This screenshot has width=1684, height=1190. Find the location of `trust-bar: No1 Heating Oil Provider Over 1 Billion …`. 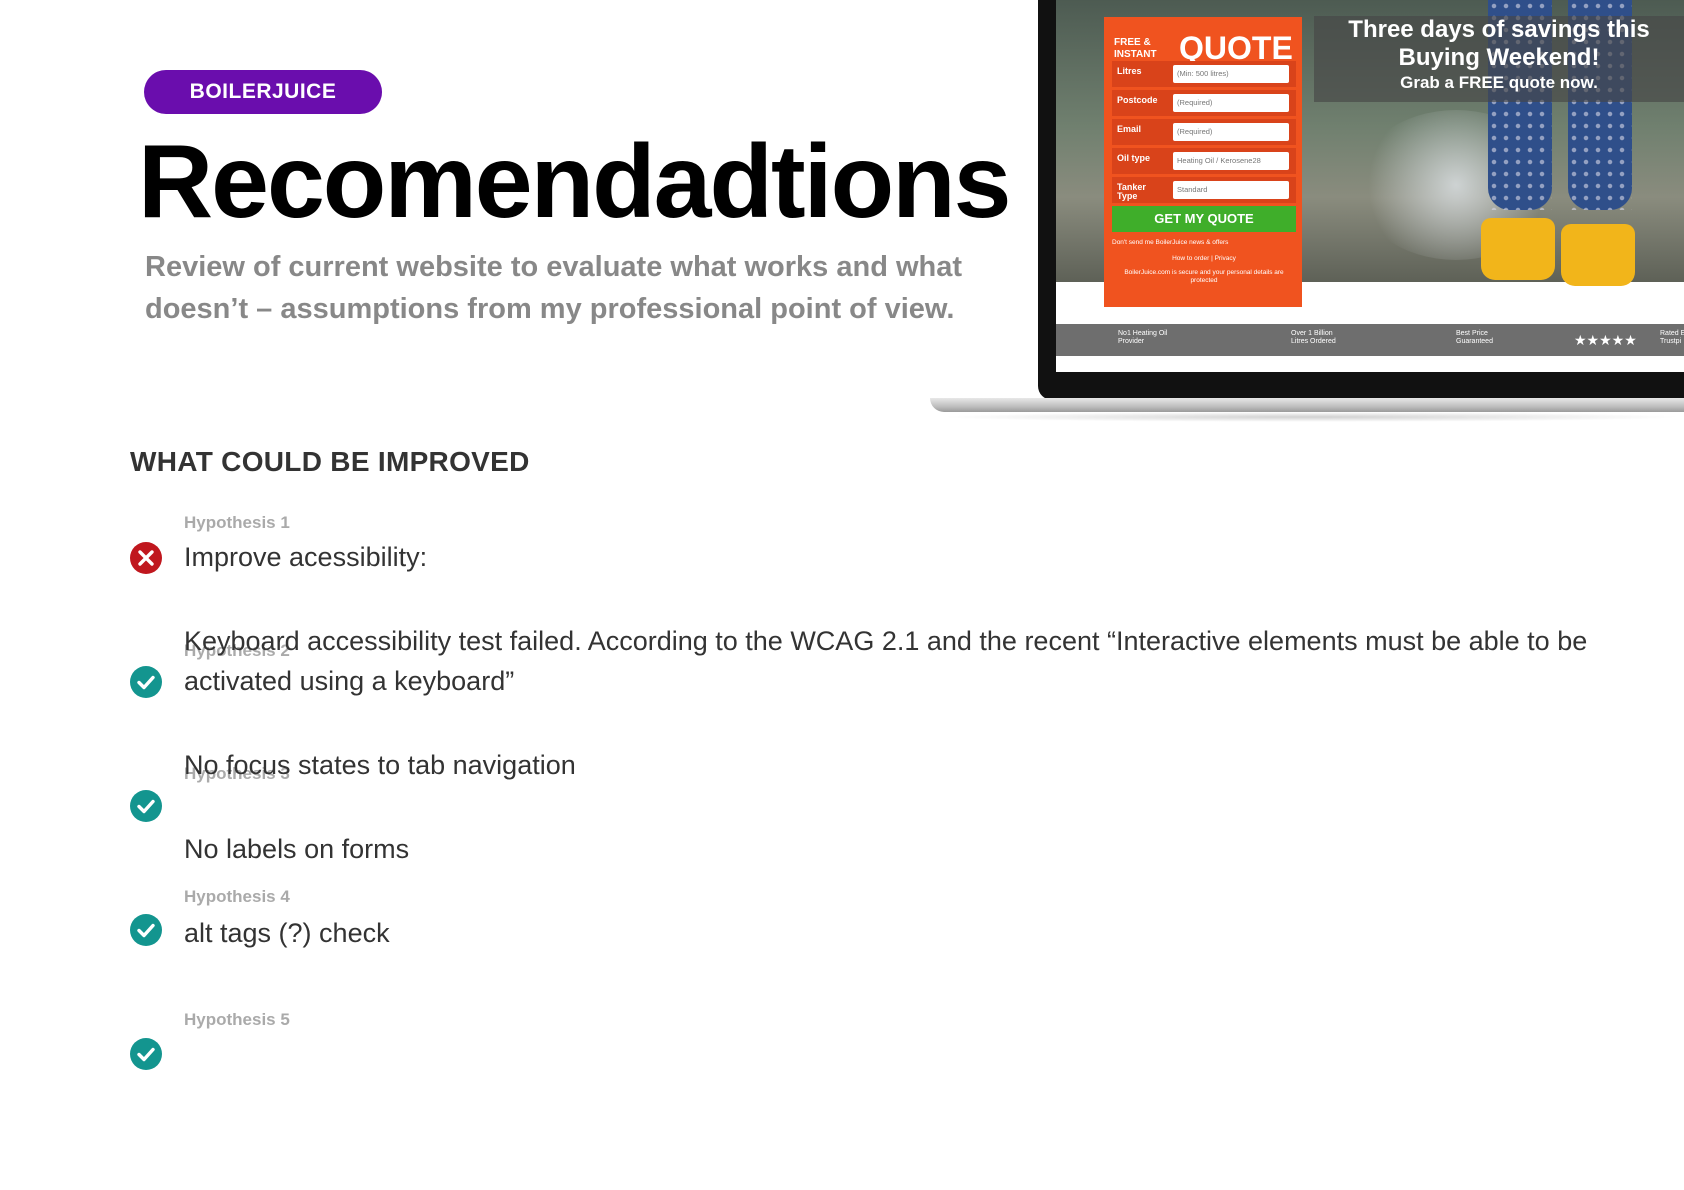

trust-bar: No1 Heating Oil Provider Over 1 Billion … is located at coordinates (1370, 340).